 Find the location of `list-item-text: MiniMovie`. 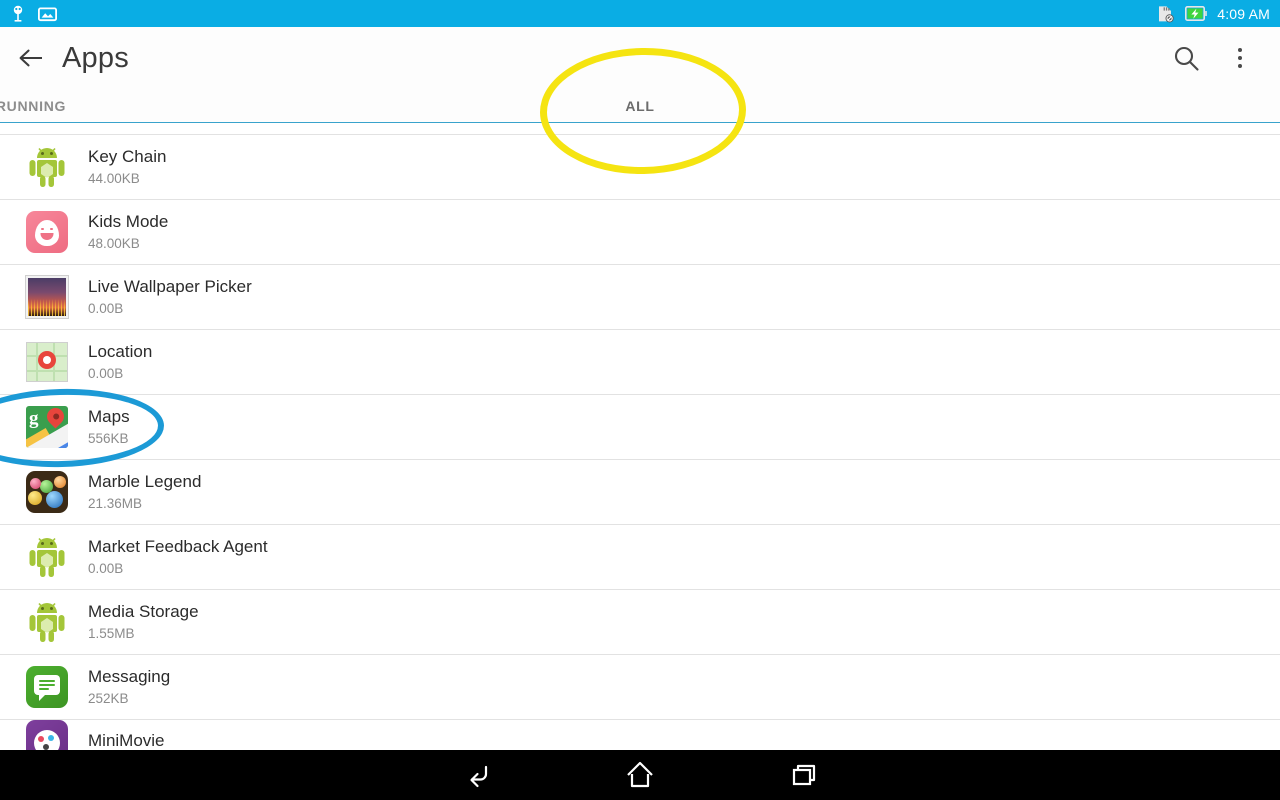

list-item-text: MiniMovie is located at coordinates (126, 740).